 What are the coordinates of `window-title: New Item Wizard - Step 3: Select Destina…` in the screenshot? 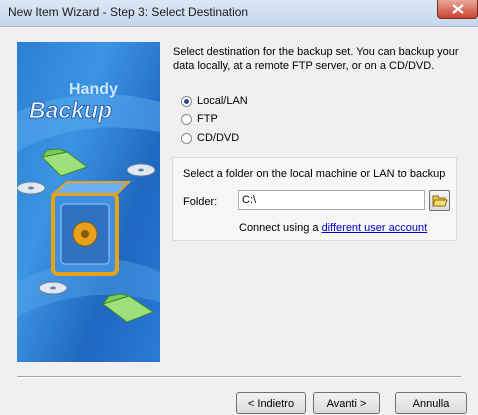 It's located at (128, 12).